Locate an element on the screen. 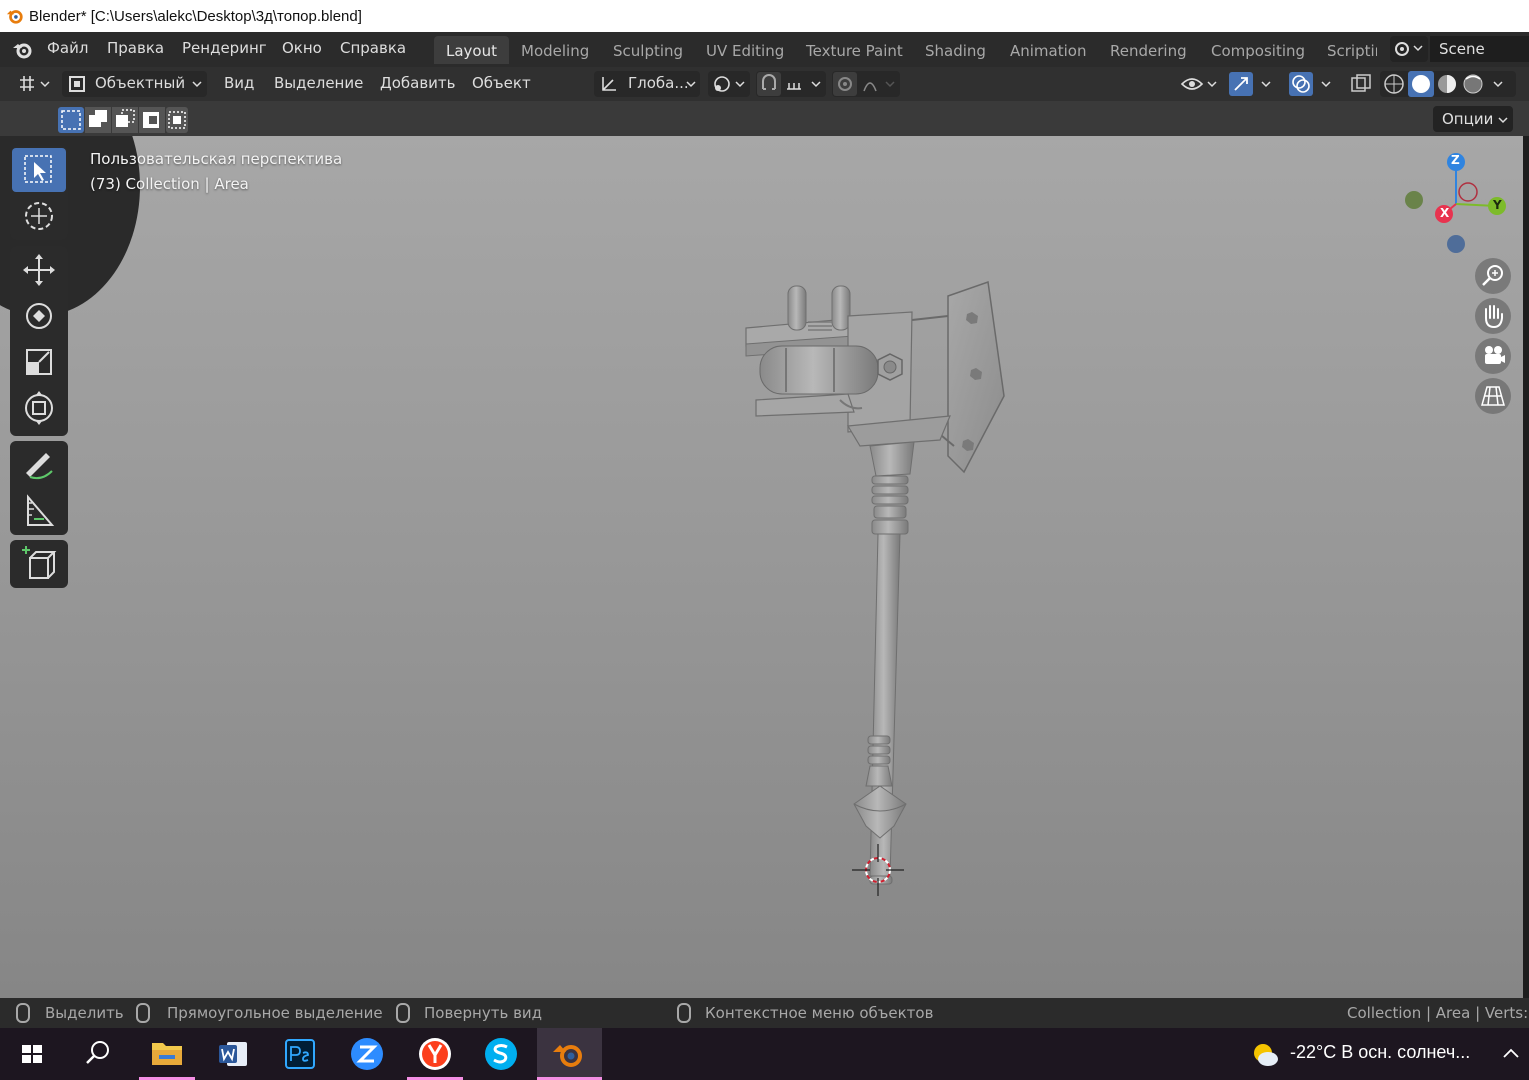 The image size is (1529, 1080). select-box-icon is located at coordinates (38, 169).